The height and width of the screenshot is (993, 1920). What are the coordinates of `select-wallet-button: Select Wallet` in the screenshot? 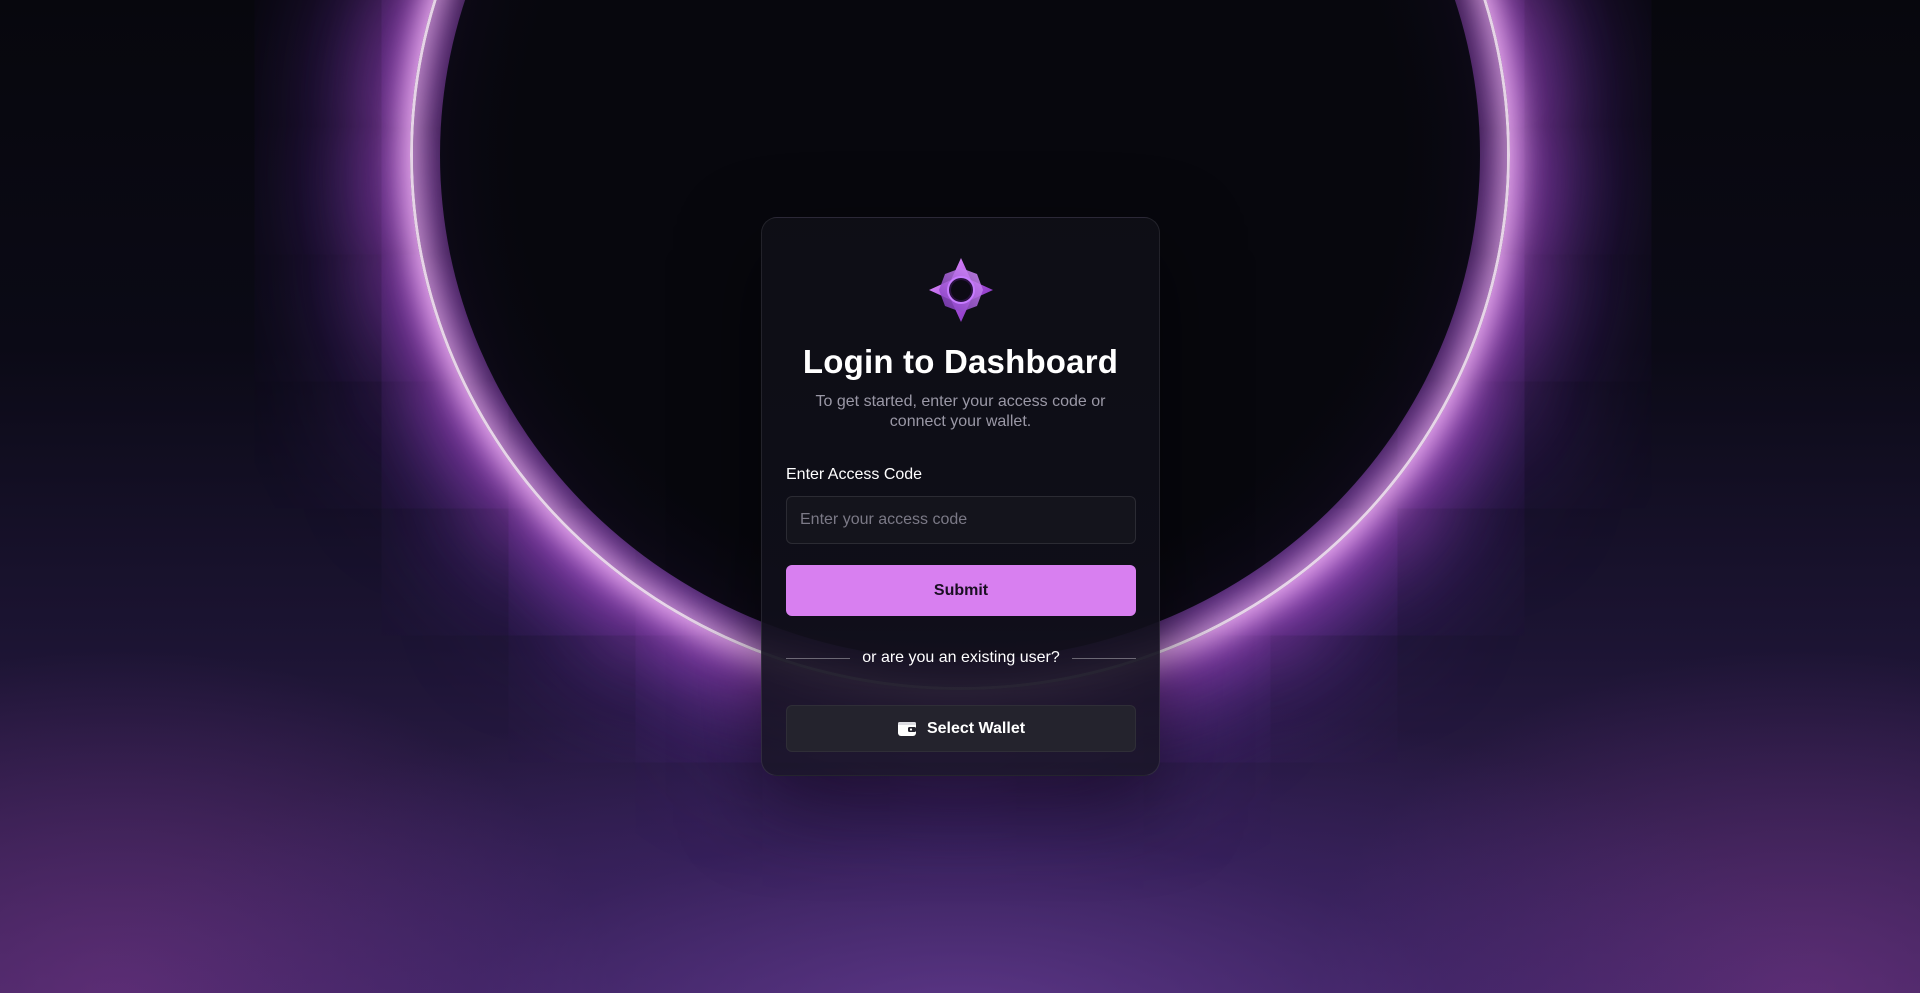 It's located at (961, 728).